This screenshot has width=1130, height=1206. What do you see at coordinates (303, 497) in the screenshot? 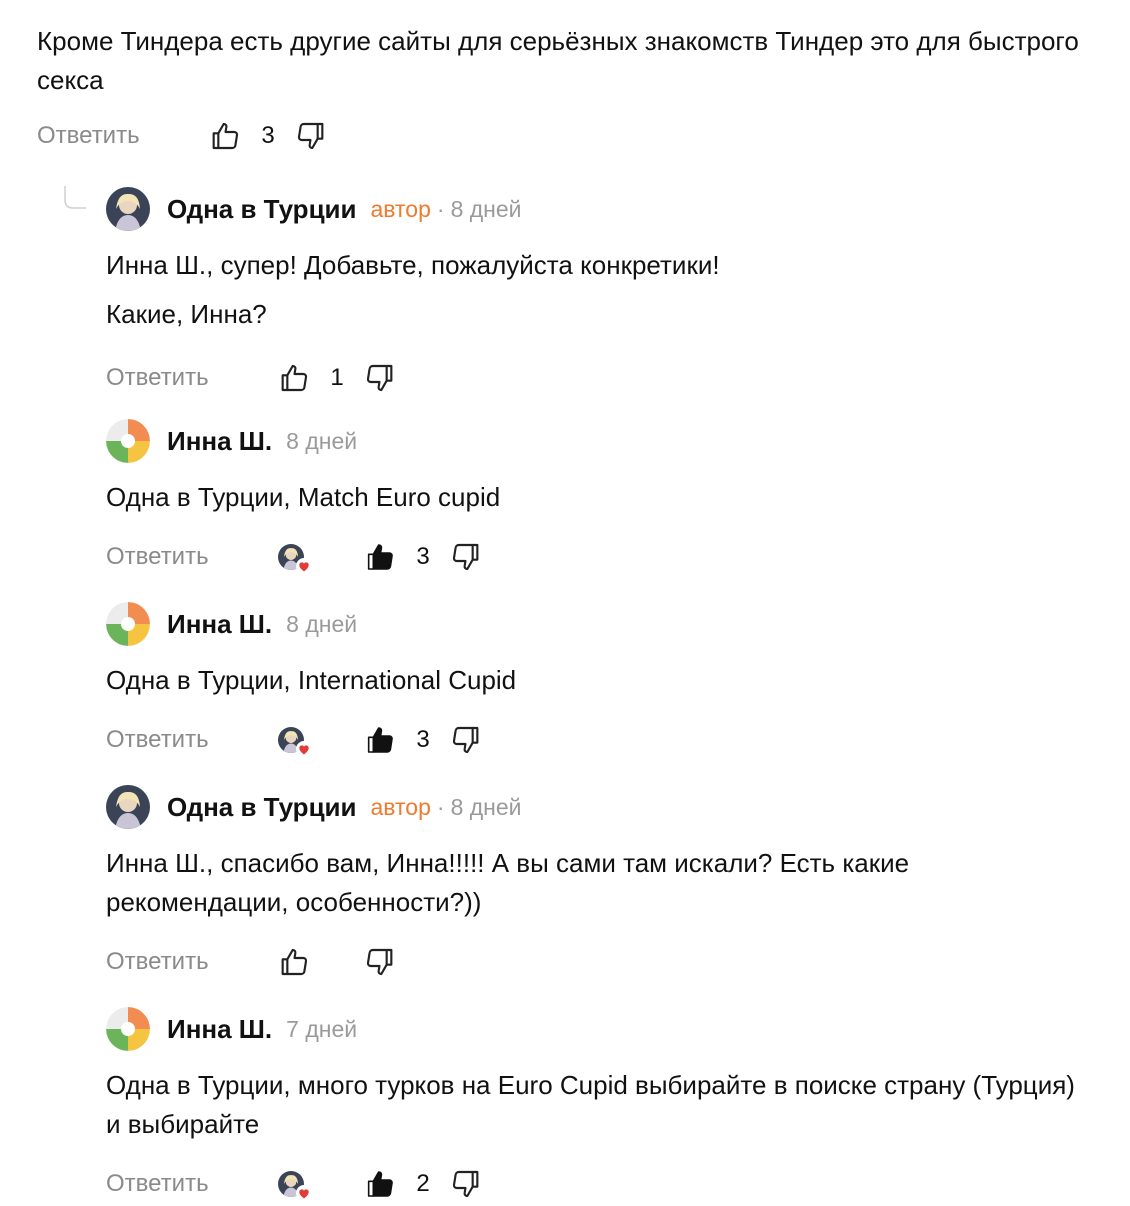
I see `reply-line: Одна в Турции, Match Euro cupid` at bounding box center [303, 497].